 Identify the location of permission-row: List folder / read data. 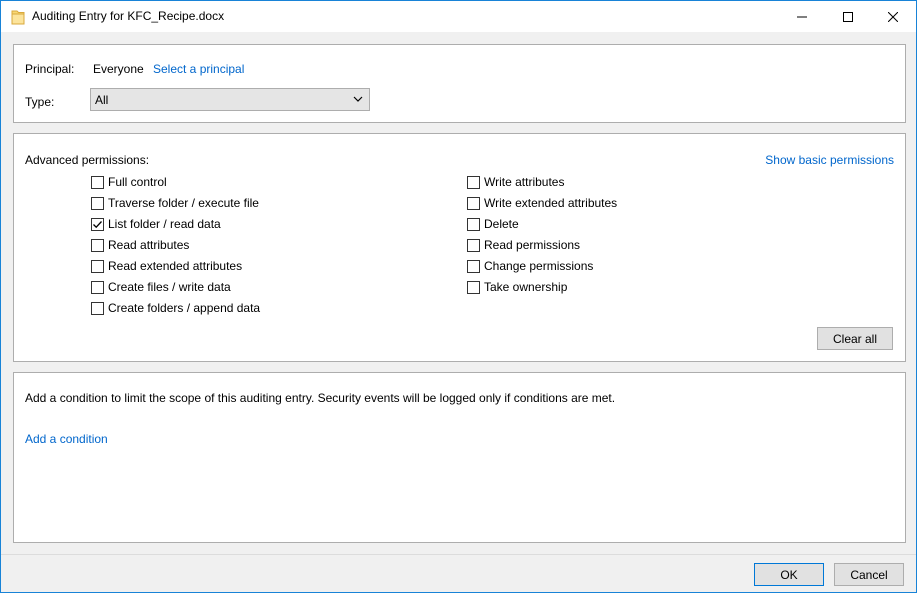
(156, 224).